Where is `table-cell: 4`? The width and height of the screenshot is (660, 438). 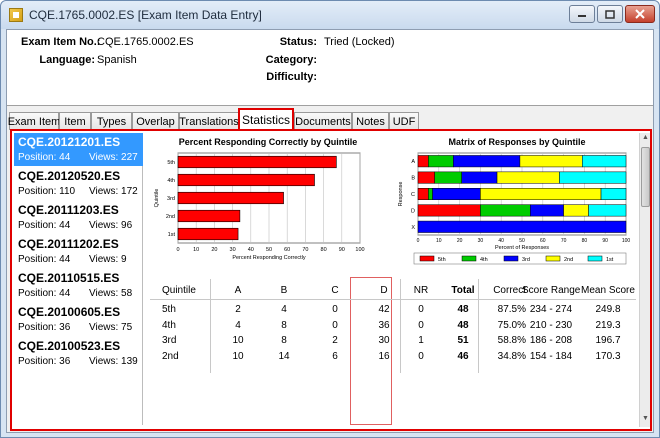 table-cell: 4 is located at coordinates (238, 325).